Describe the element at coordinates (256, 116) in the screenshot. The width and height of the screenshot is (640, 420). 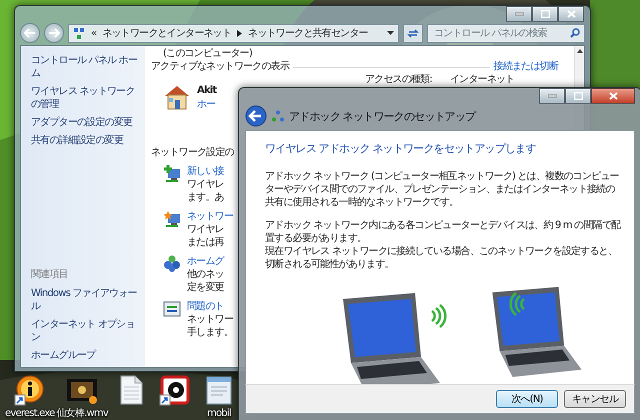
I see `back-button` at that location.